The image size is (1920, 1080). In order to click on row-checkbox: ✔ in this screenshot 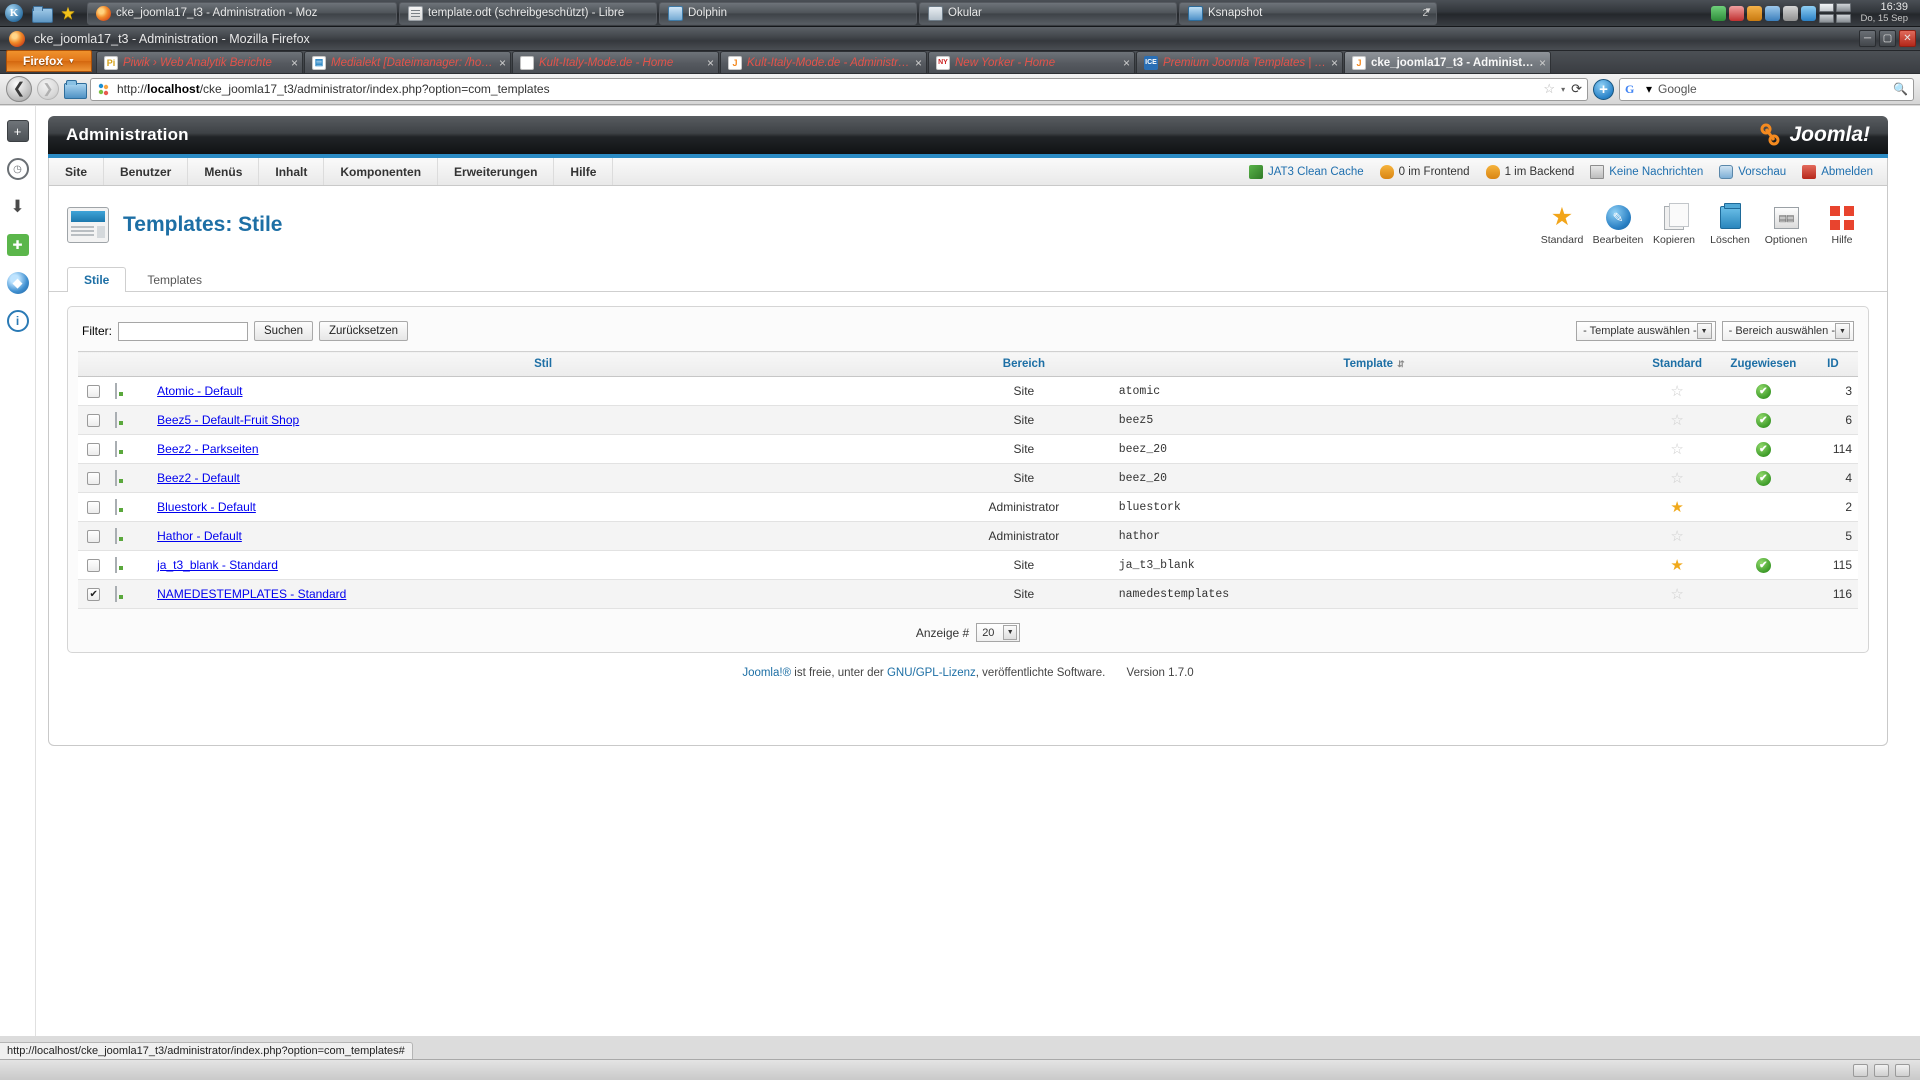, I will do `click(94, 595)`.